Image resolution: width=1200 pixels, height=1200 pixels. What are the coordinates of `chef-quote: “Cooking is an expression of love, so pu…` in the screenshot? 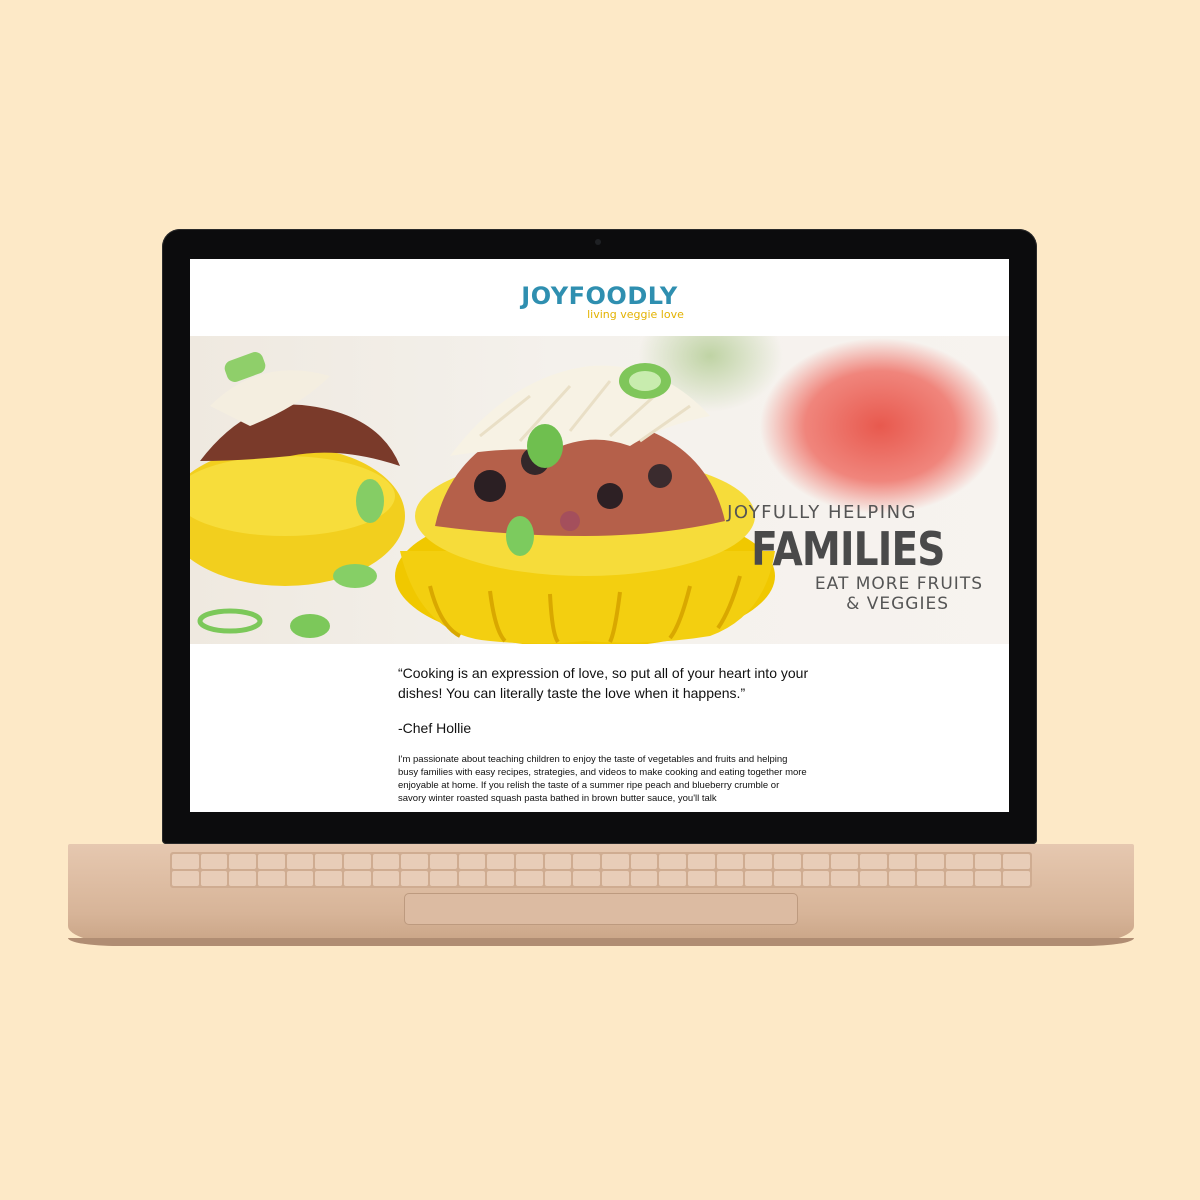 It's located at (603, 683).